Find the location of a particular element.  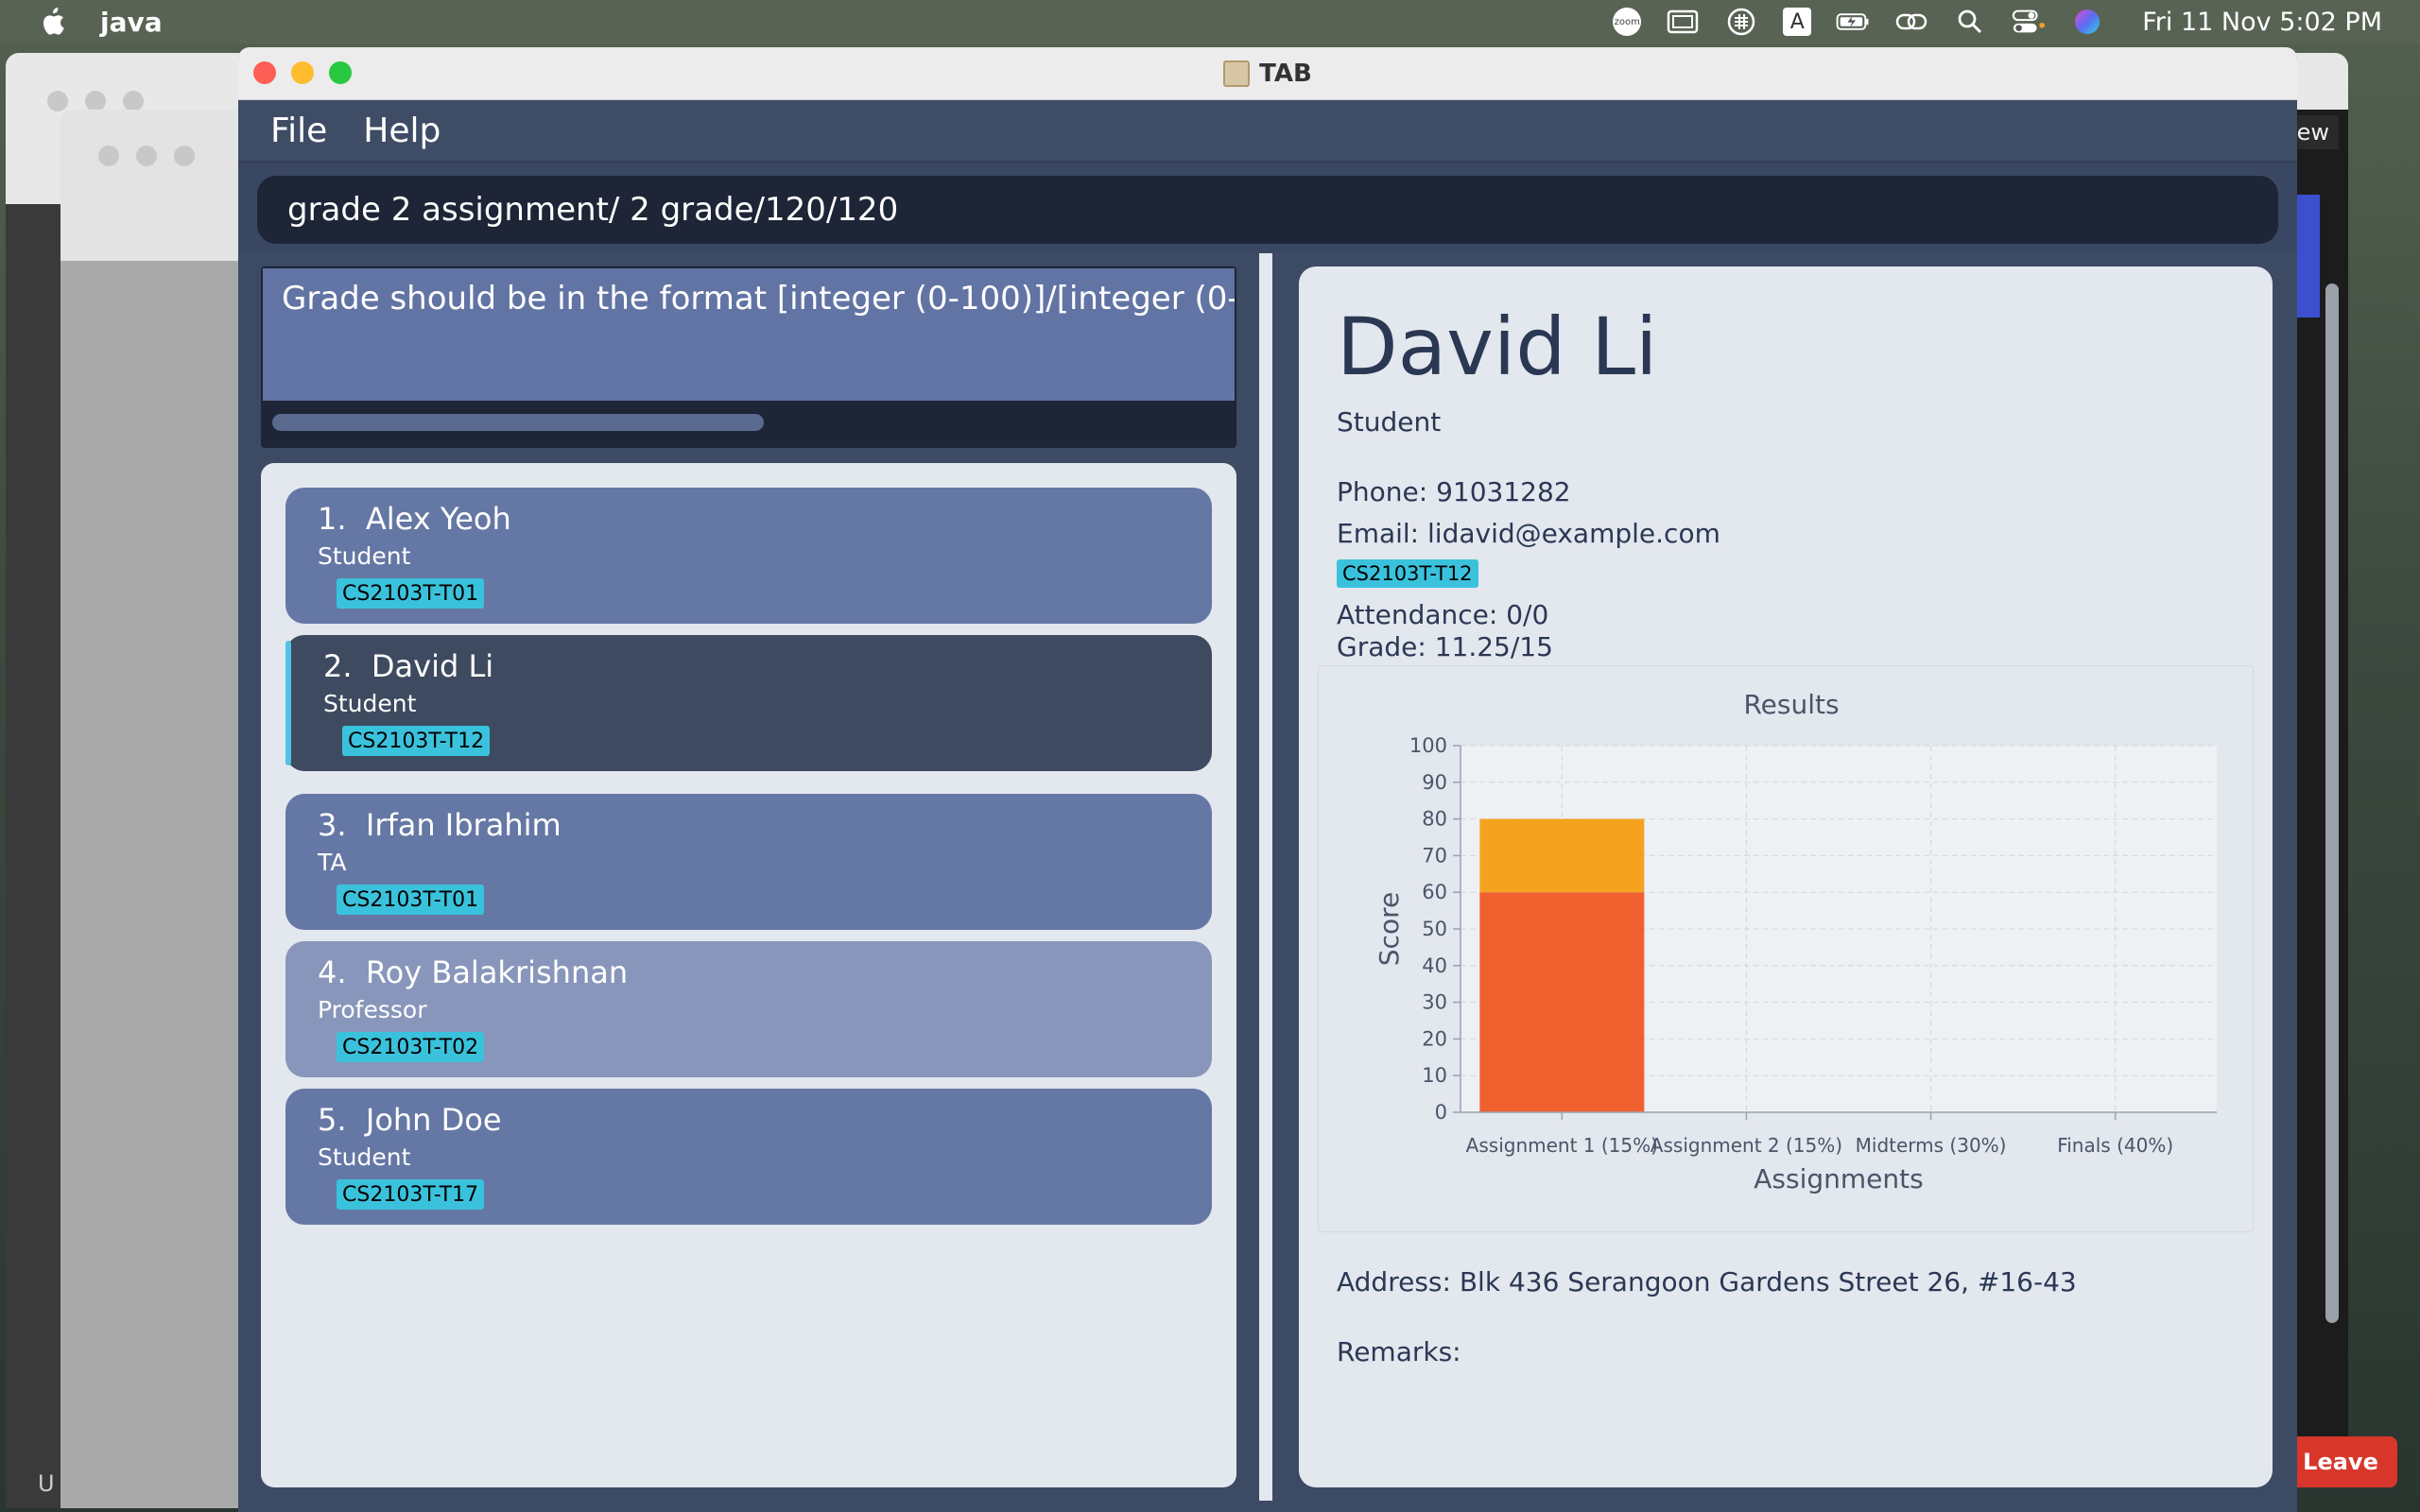

chart-title: Results is located at coordinates (1791, 704).